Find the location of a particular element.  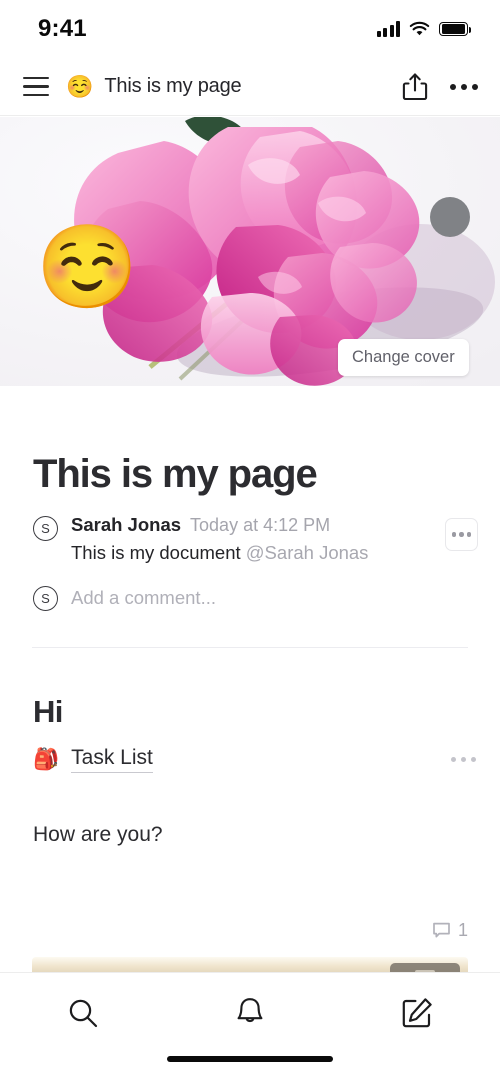

battery-full-icon is located at coordinates (455, 29).